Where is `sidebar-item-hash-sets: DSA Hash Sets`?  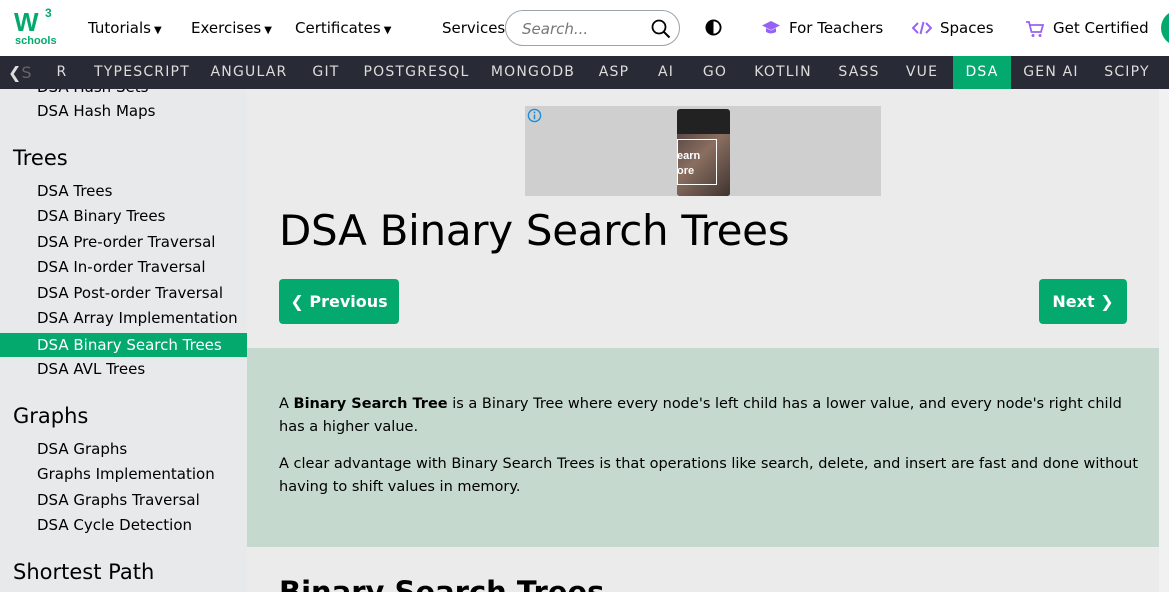
sidebar-item-hash-sets: DSA Hash Sets is located at coordinates (123, 94).